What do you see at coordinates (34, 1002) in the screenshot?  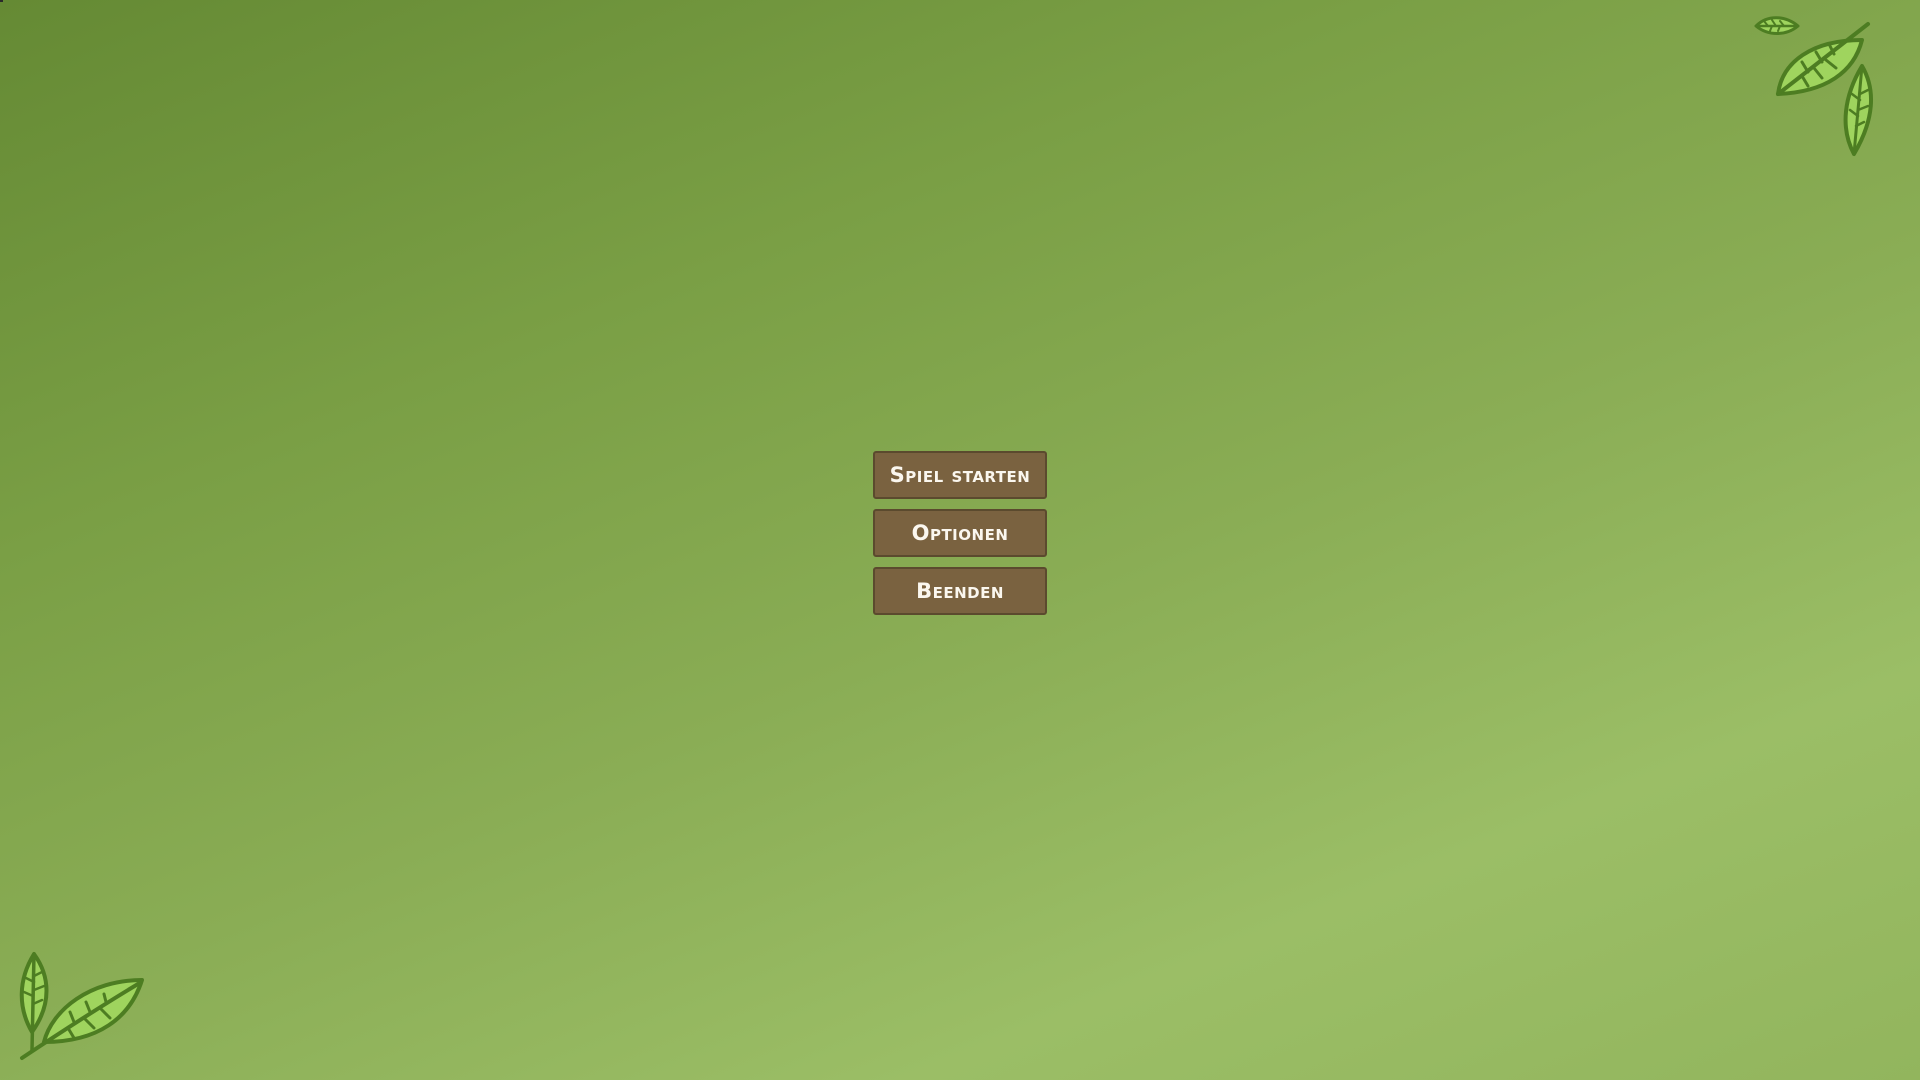 I see `upright-leaf-icon` at bounding box center [34, 1002].